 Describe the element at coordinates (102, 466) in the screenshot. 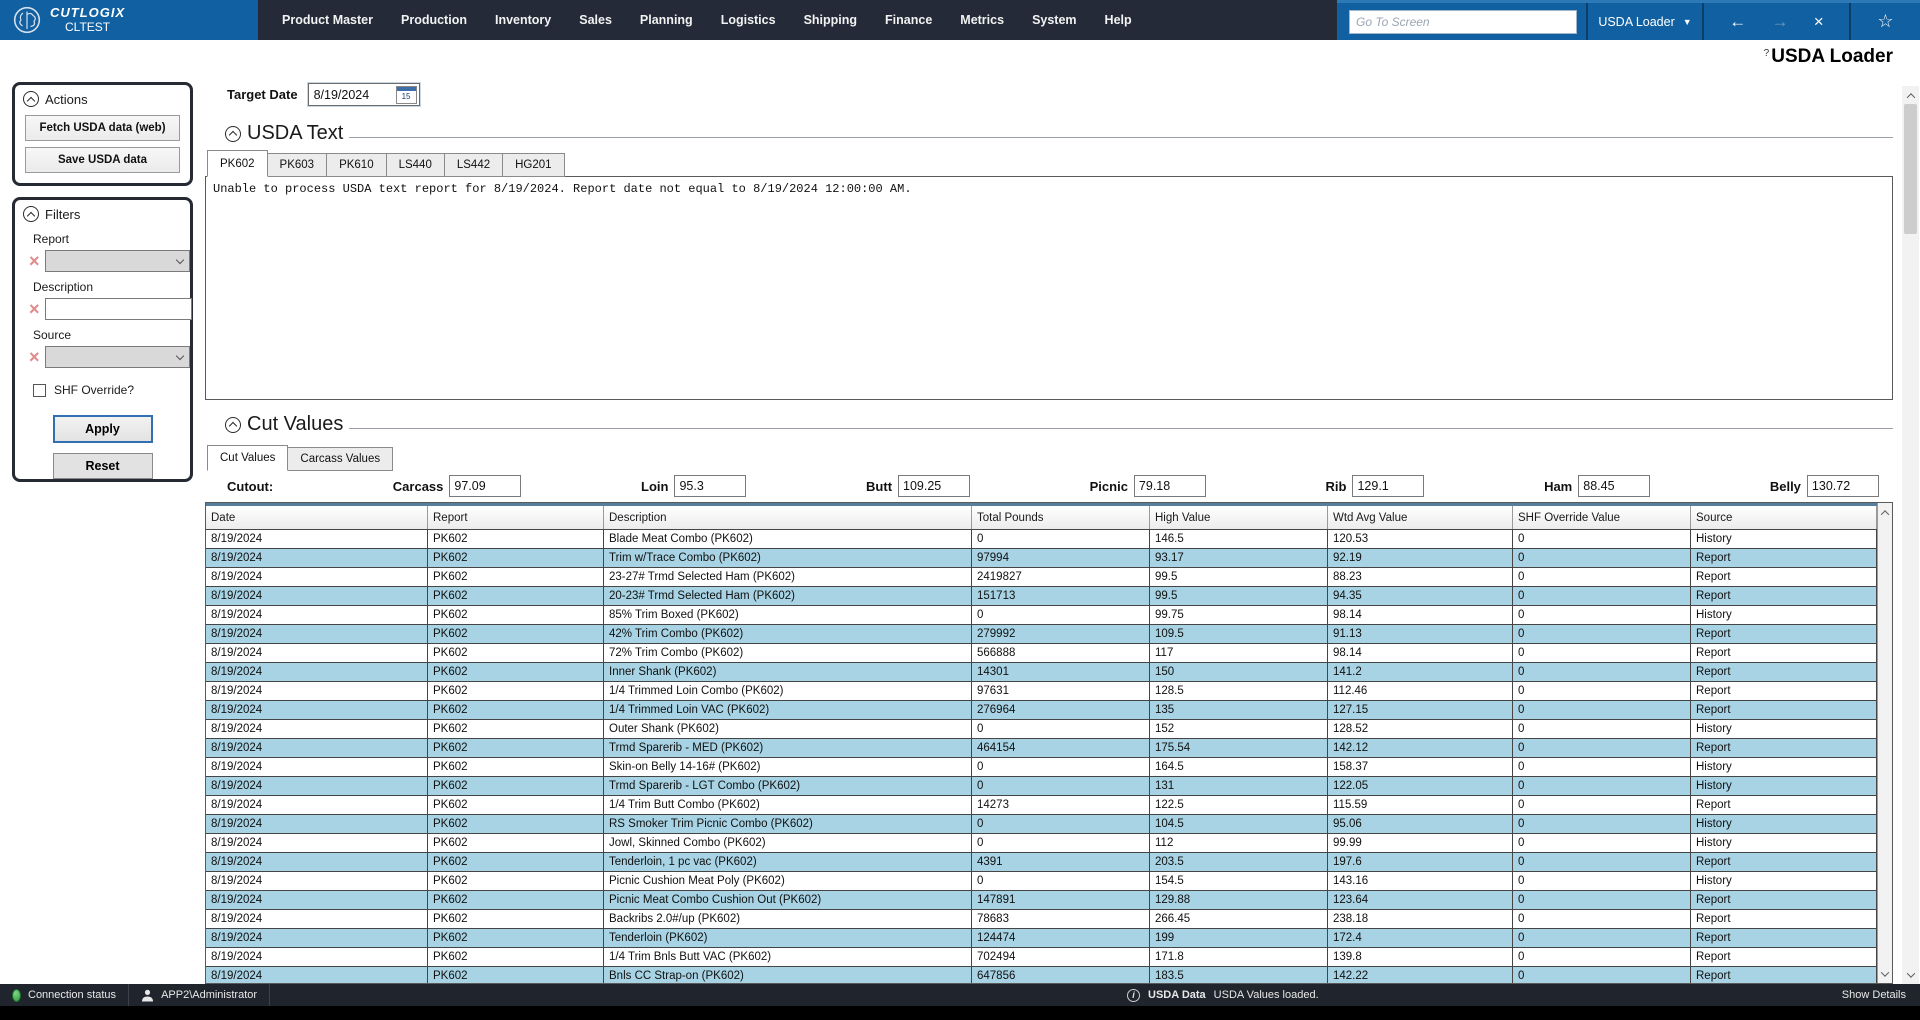

I see `reset-filters-button: Reset` at that location.